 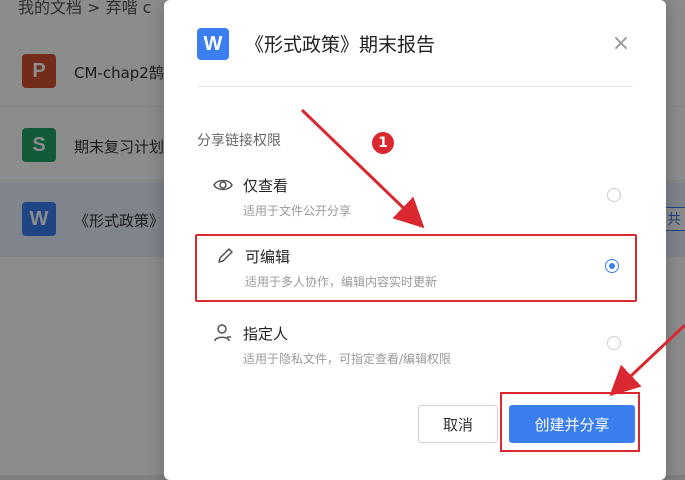 What do you see at coordinates (297, 211) in the screenshot?
I see `option-description: 适用于文件公开分享` at bounding box center [297, 211].